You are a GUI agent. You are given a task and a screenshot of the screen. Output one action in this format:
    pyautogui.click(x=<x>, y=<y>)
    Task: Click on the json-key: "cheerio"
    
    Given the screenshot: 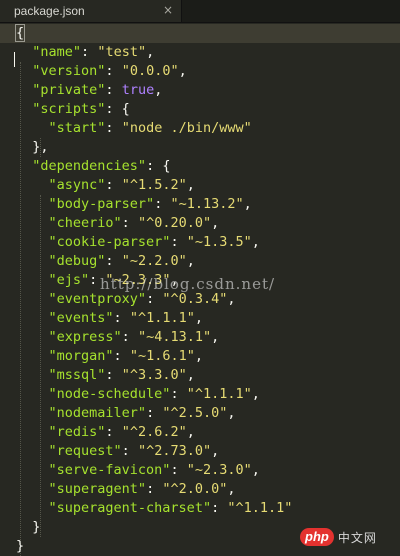 What is the action you would take?
    pyautogui.click(x=85, y=223)
    